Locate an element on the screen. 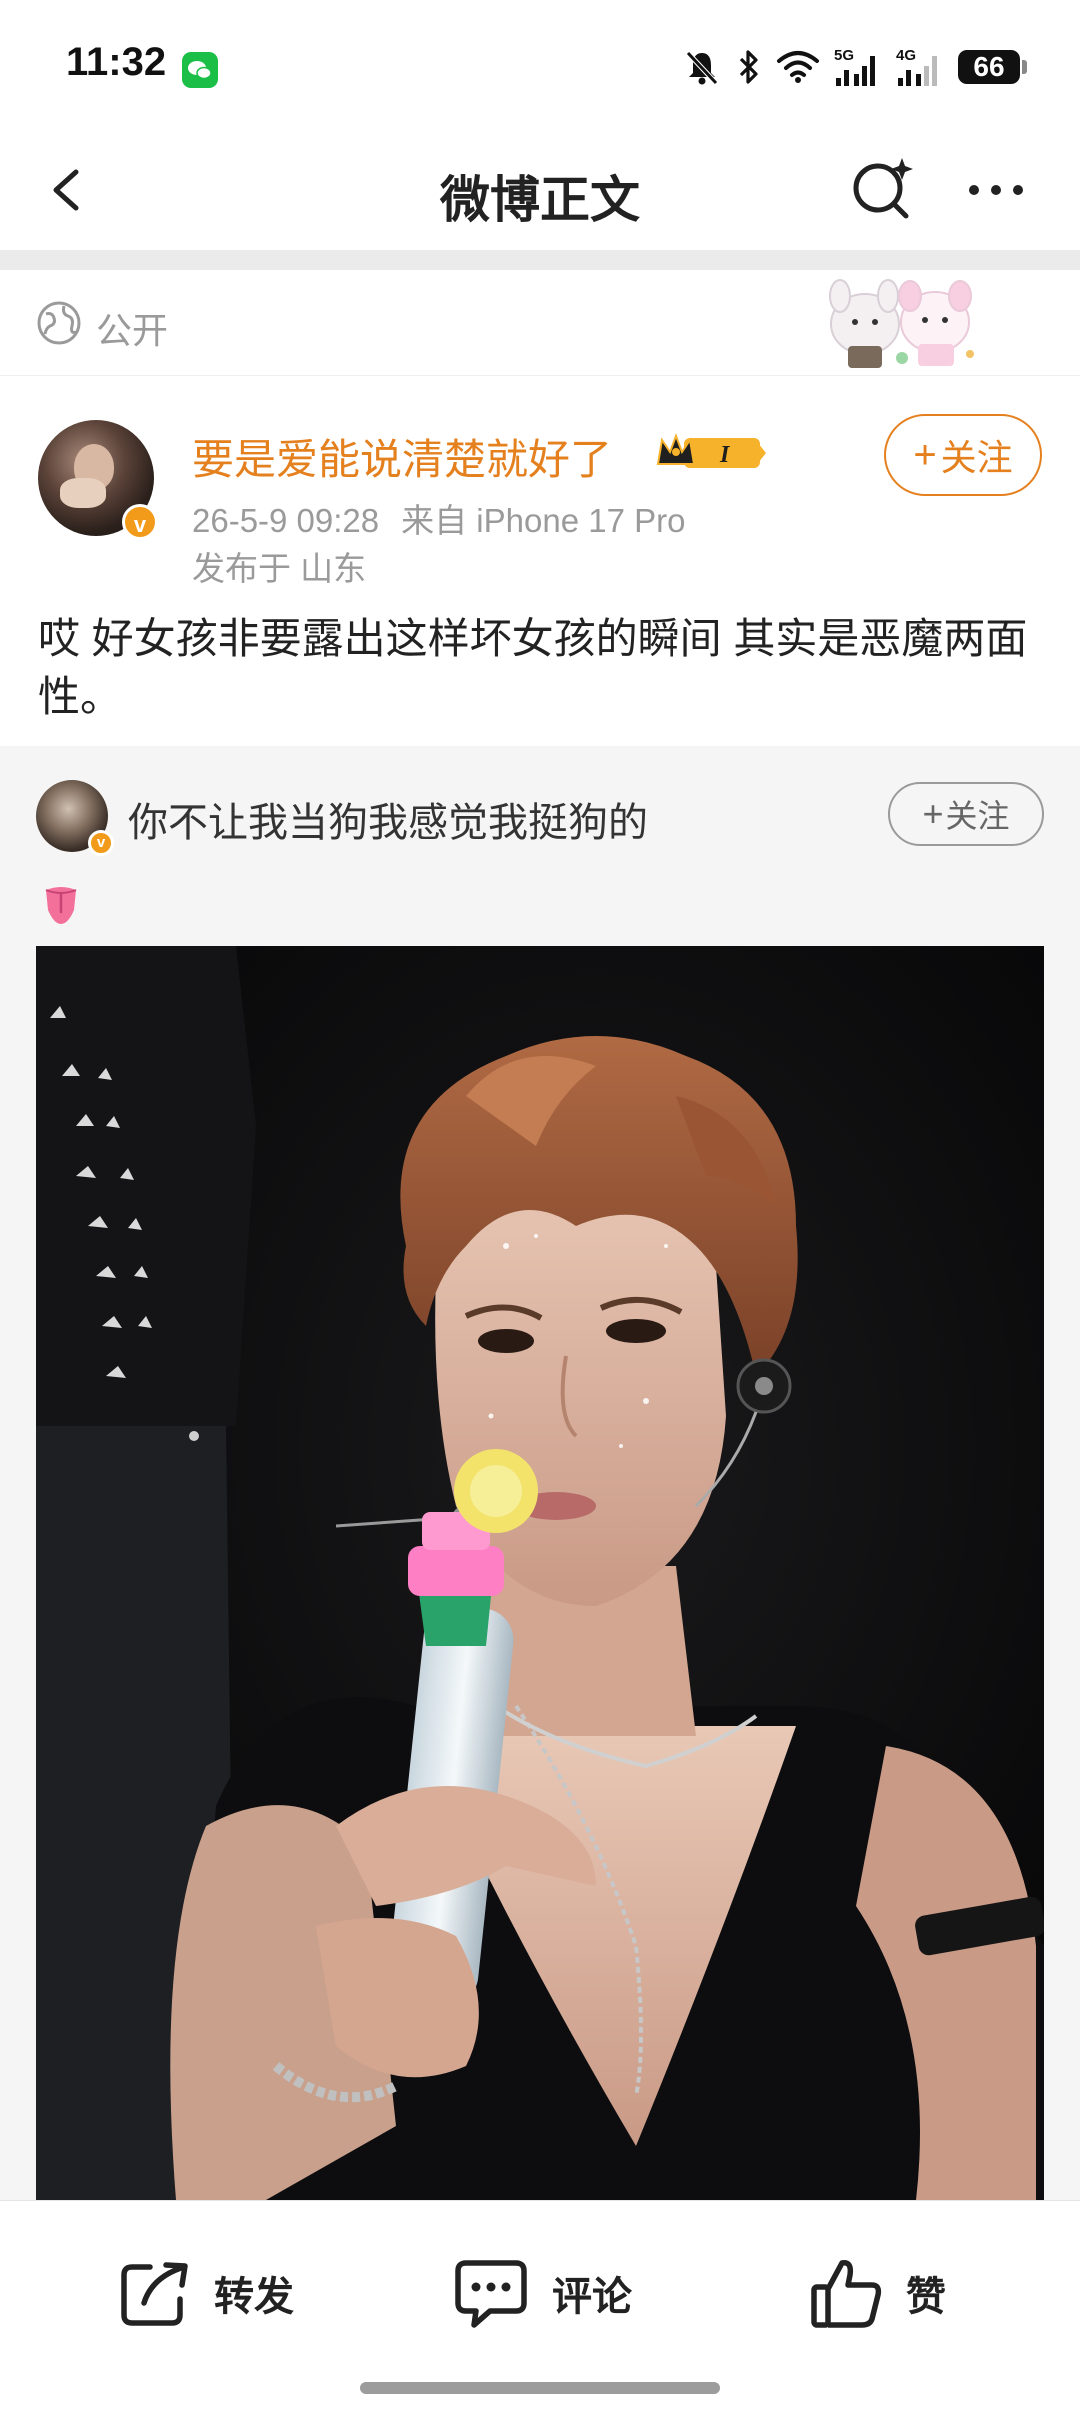 Image resolution: width=1080 pixels, height=2413 pixels. visibility-label: 公开 is located at coordinates (132, 330).